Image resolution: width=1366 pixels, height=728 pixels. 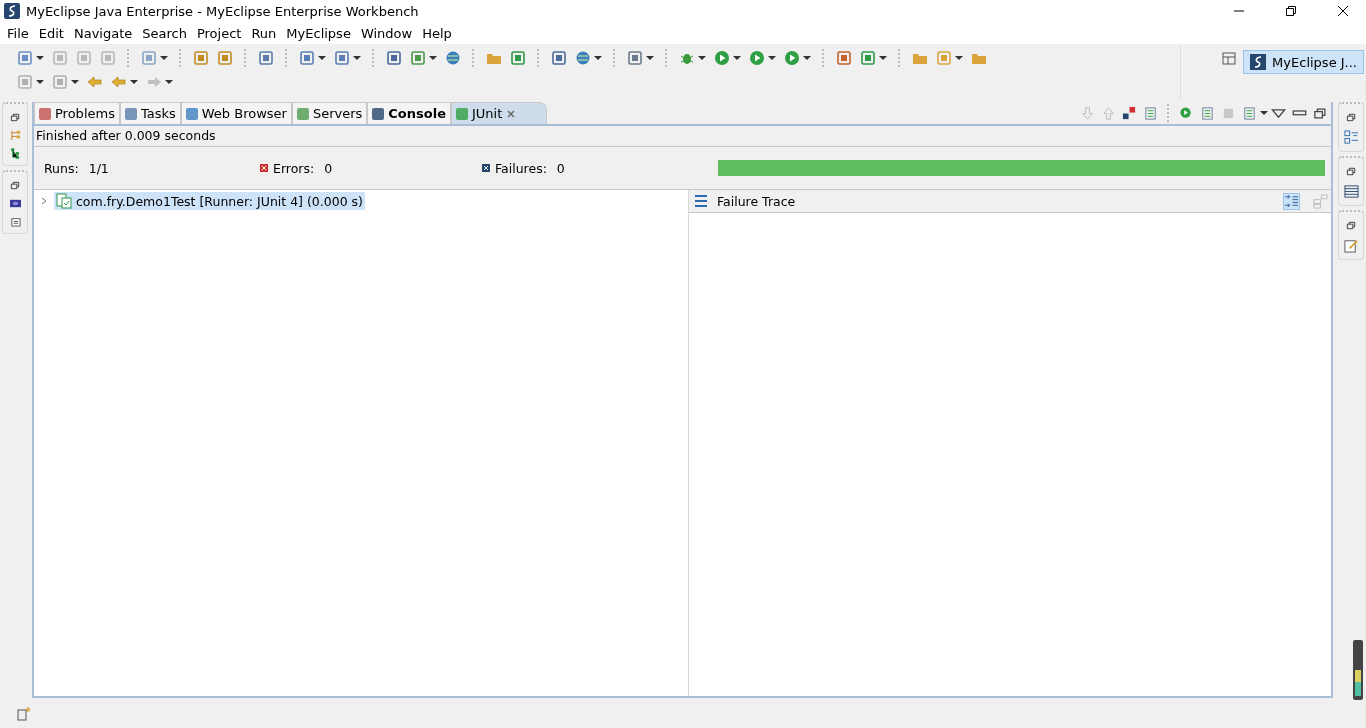 What do you see at coordinates (61, 168) in the screenshot?
I see `counter-label: Runs:` at bounding box center [61, 168].